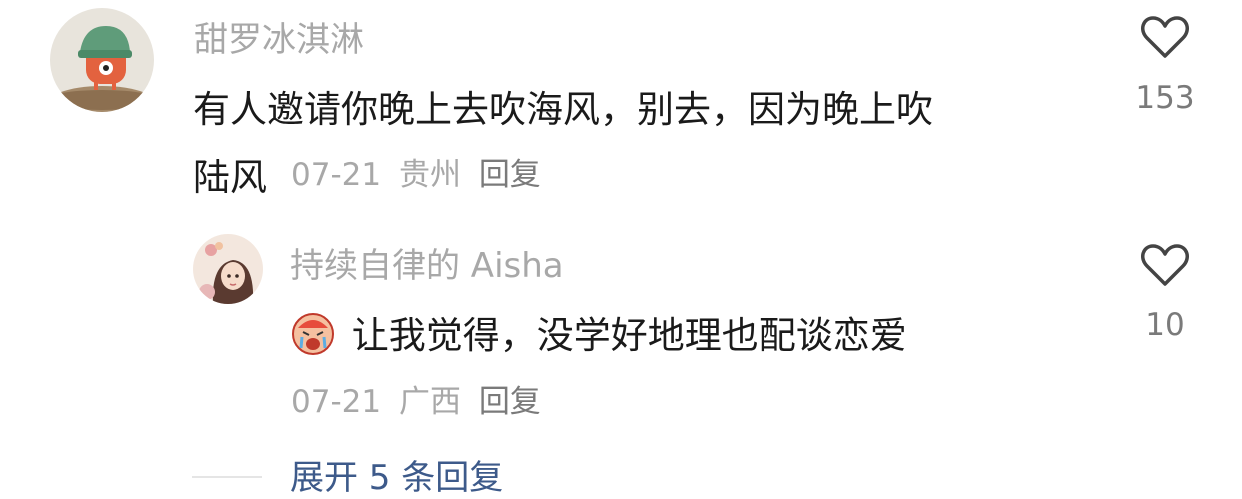 The width and height of the screenshot is (1242, 499). Describe the element at coordinates (629, 335) in the screenshot. I see `reply-text: 让我觉得，没学好地理也配谈恋爱` at that location.